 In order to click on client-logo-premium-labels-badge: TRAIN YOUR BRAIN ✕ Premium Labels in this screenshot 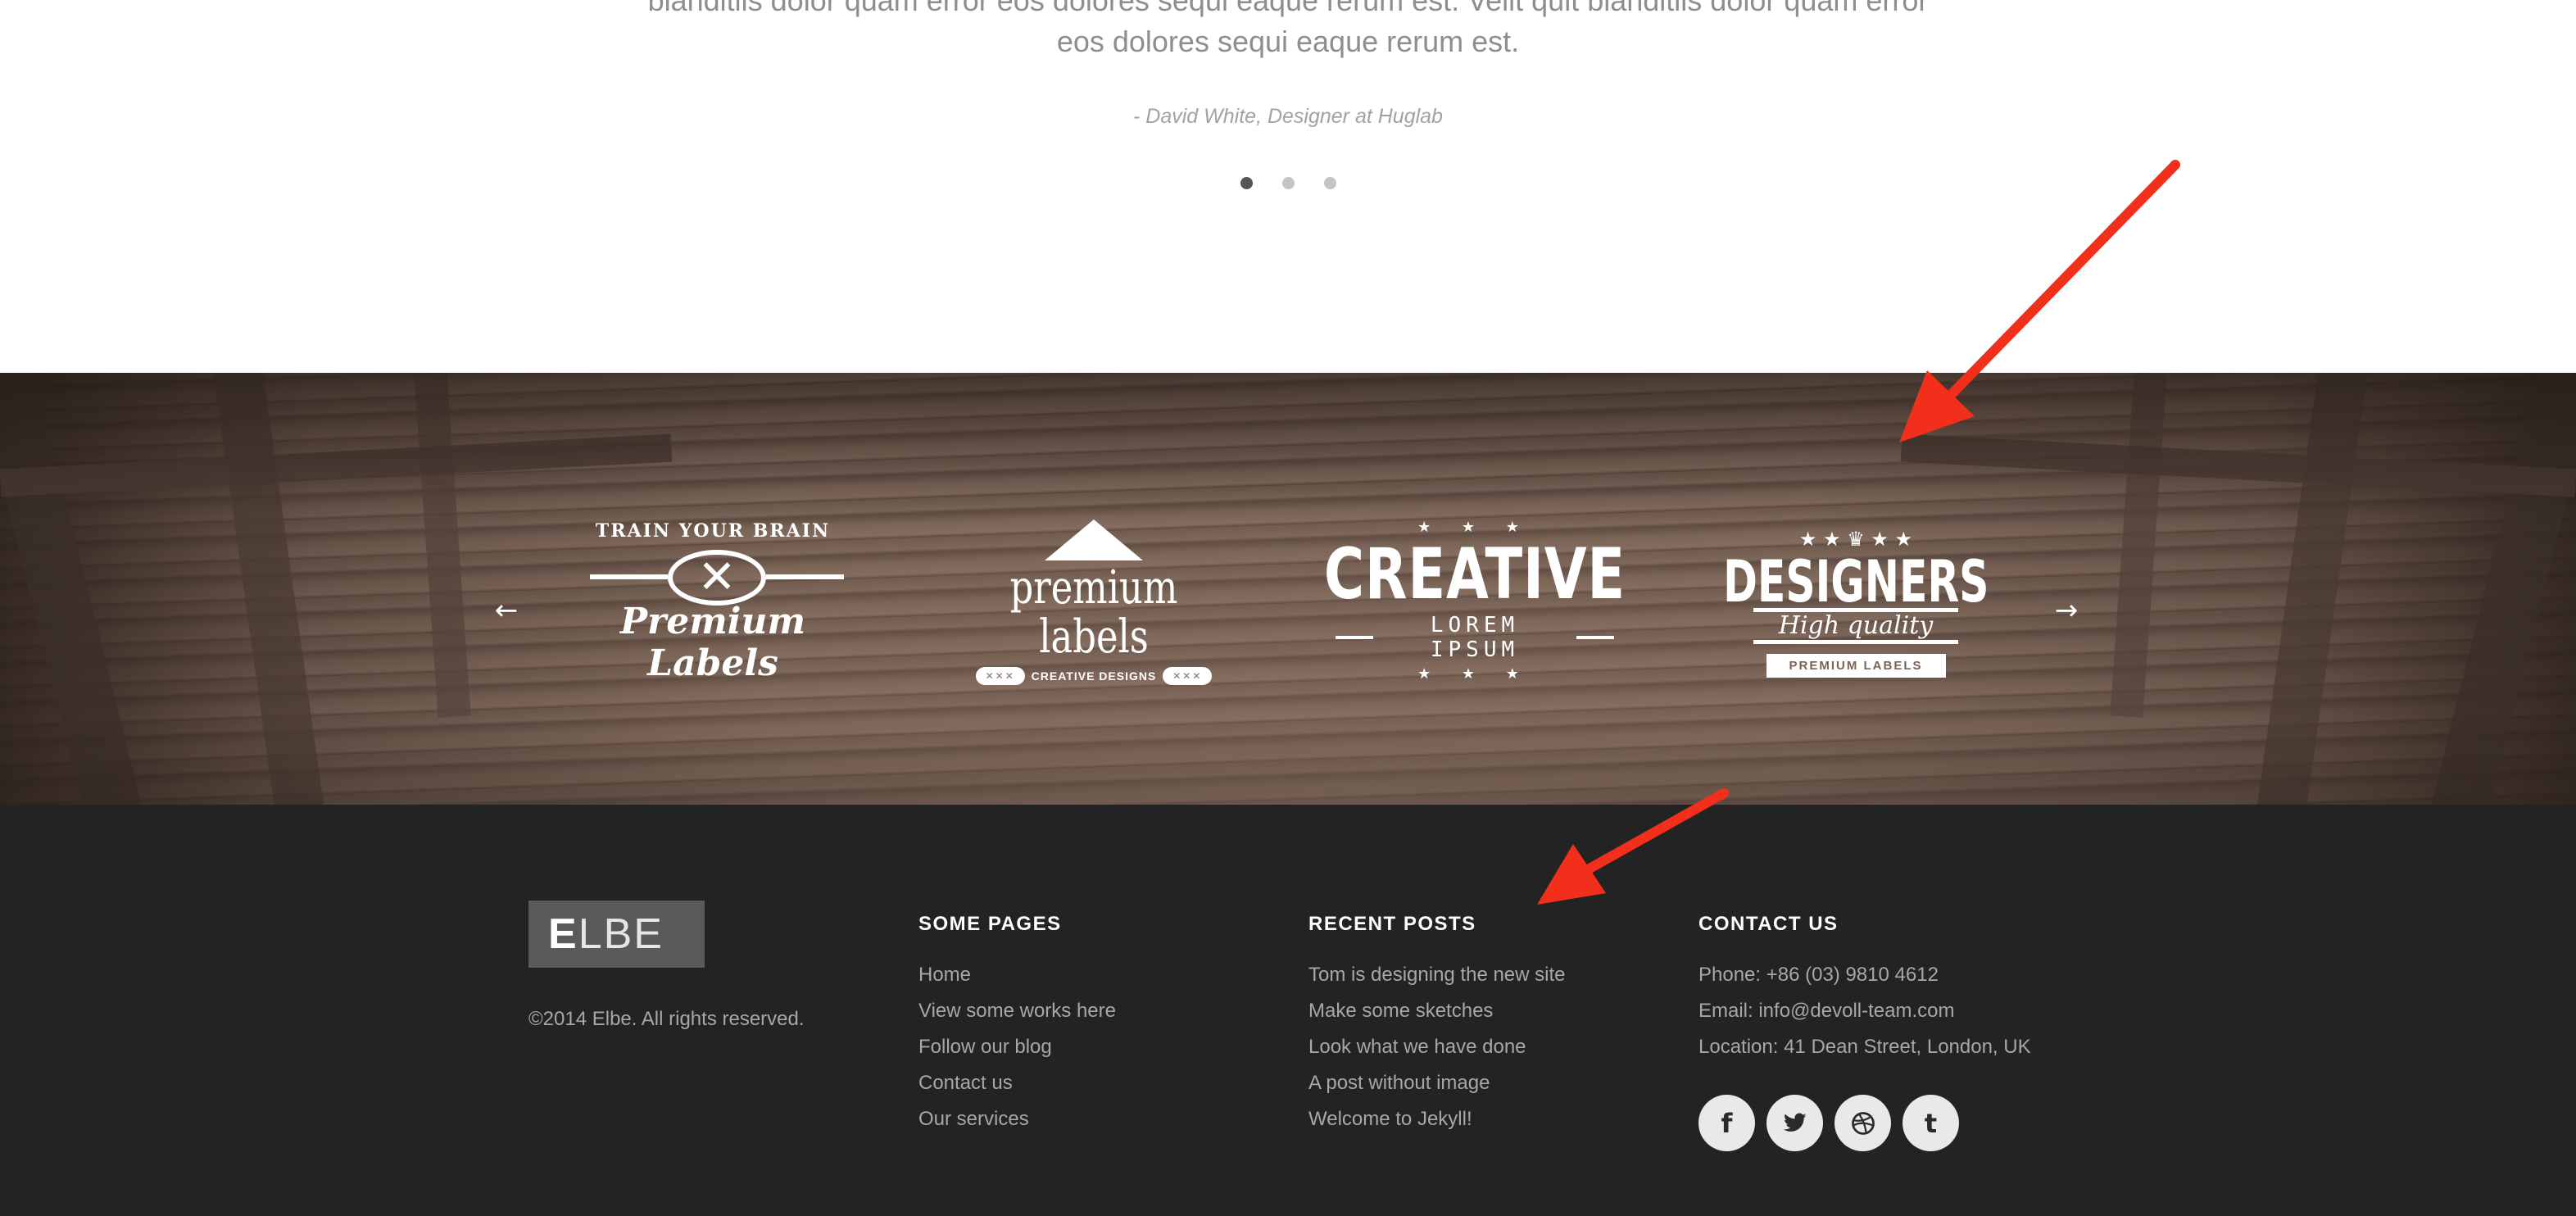, I will do `click(712, 602)`.